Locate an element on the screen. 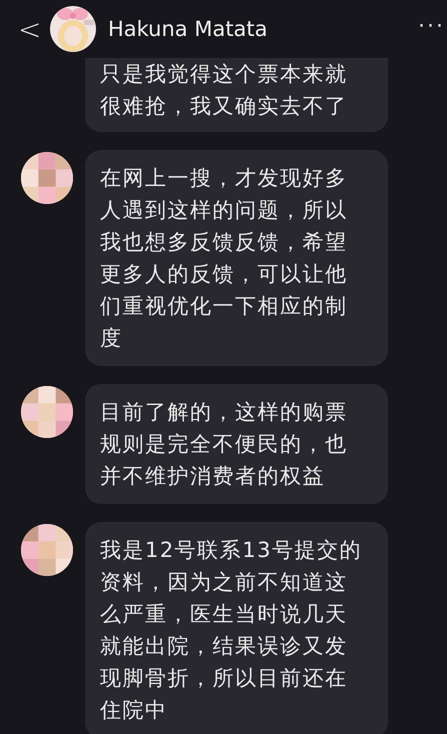  back-button: < is located at coordinates (30, 29).